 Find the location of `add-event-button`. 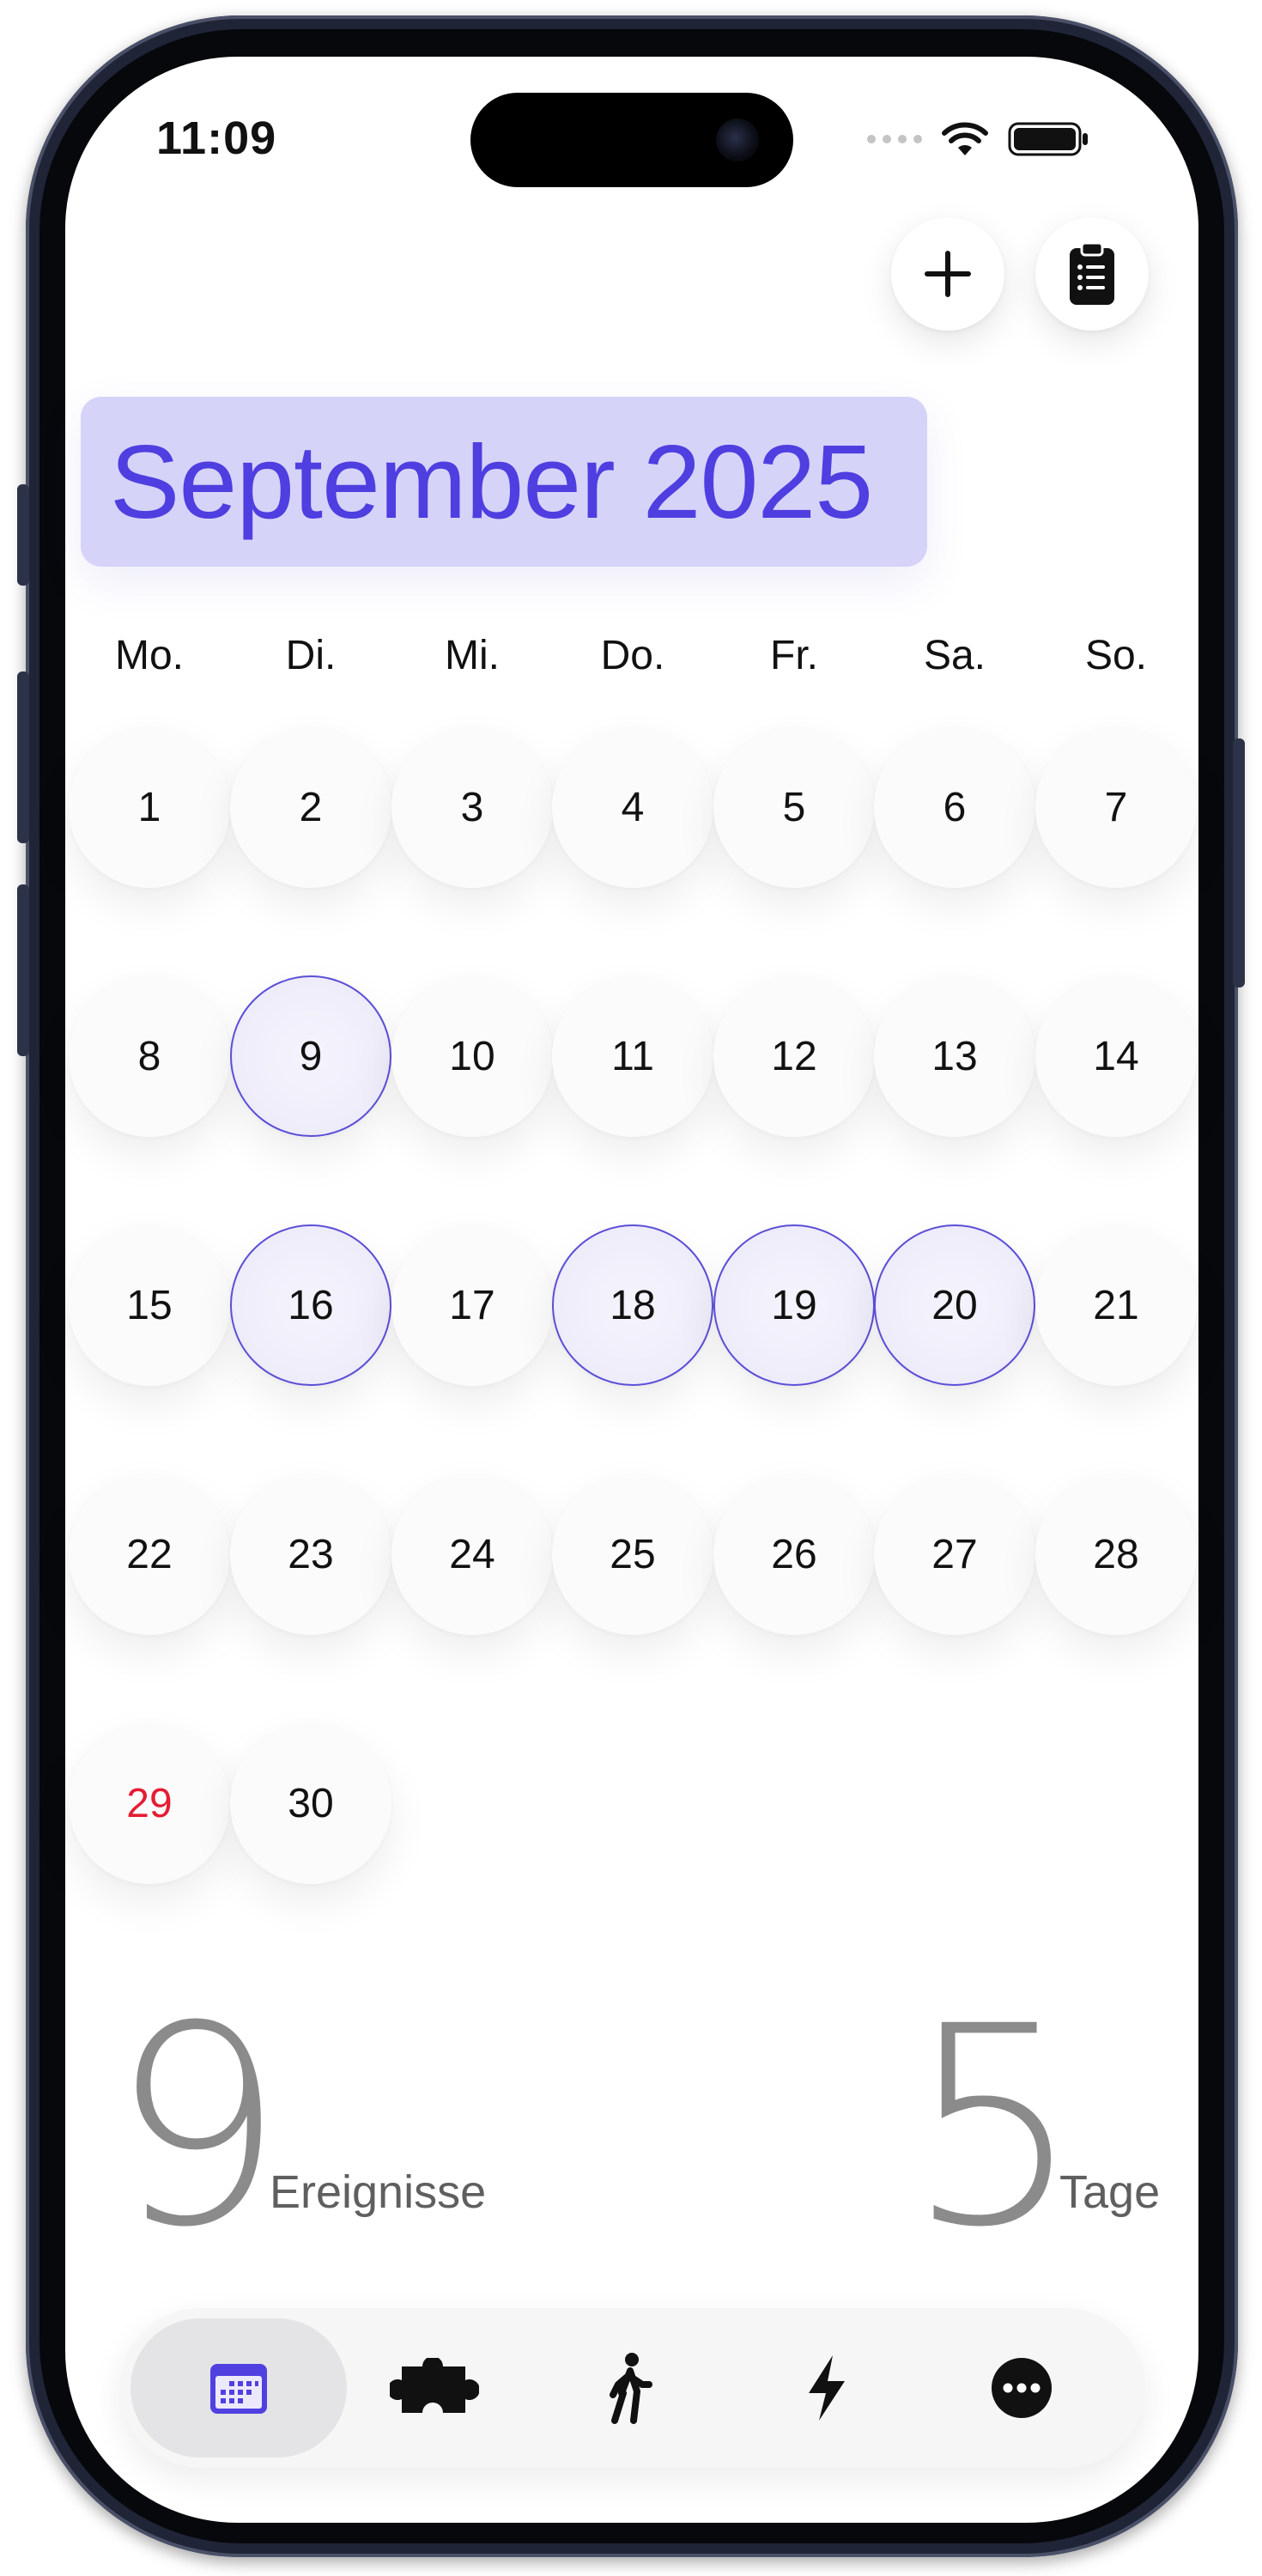

add-event-button is located at coordinates (947, 274).